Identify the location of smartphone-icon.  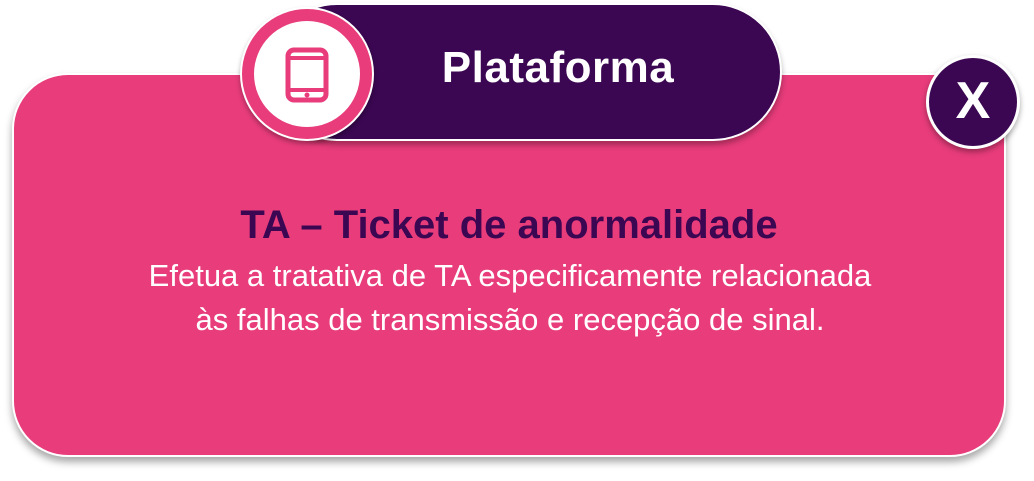
(307, 75).